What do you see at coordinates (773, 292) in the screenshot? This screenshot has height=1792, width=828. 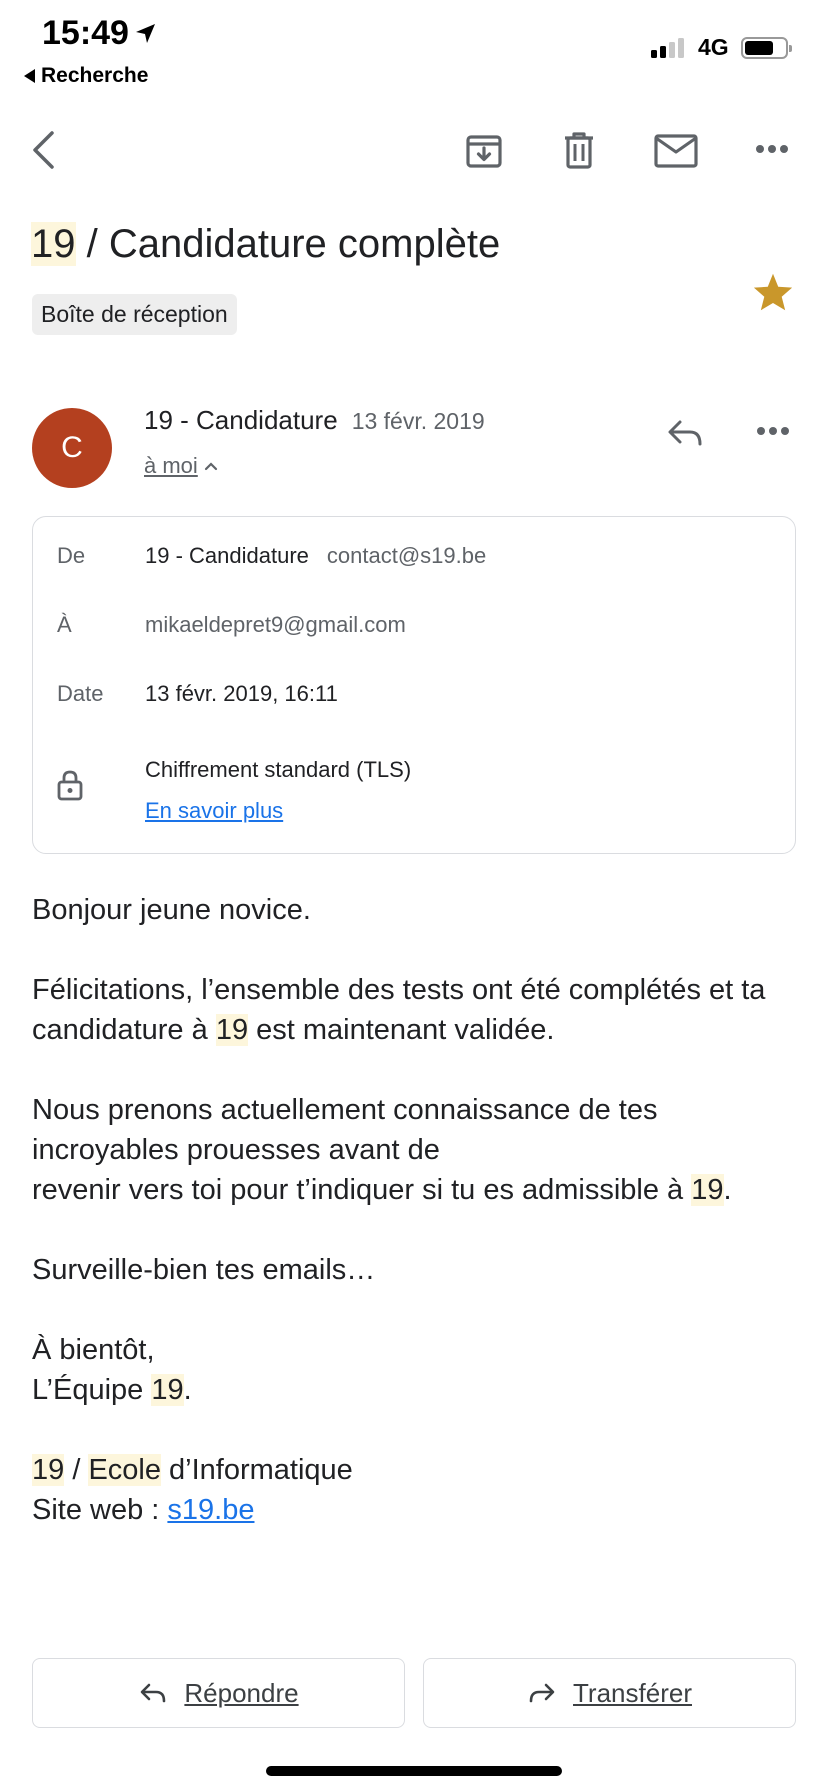 I see `star-icon` at bounding box center [773, 292].